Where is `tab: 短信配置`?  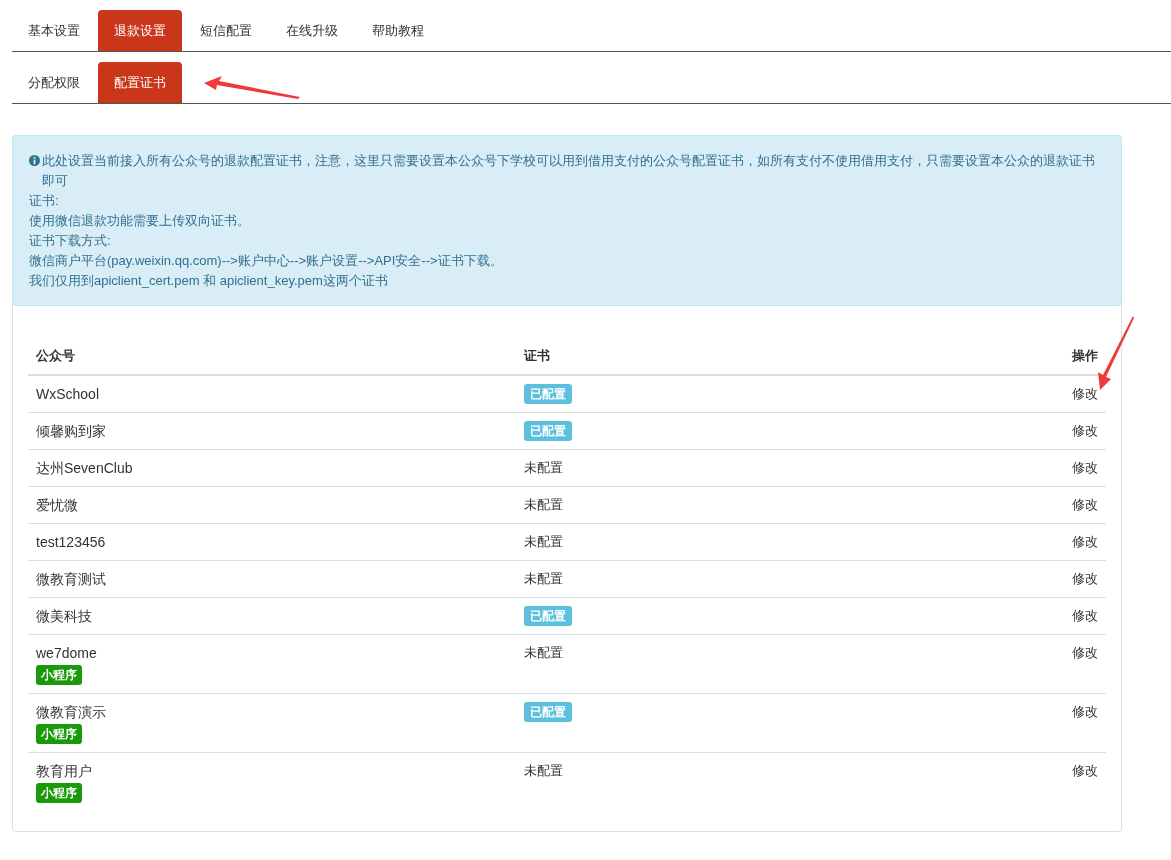
tab: 短信配置 is located at coordinates (226, 30).